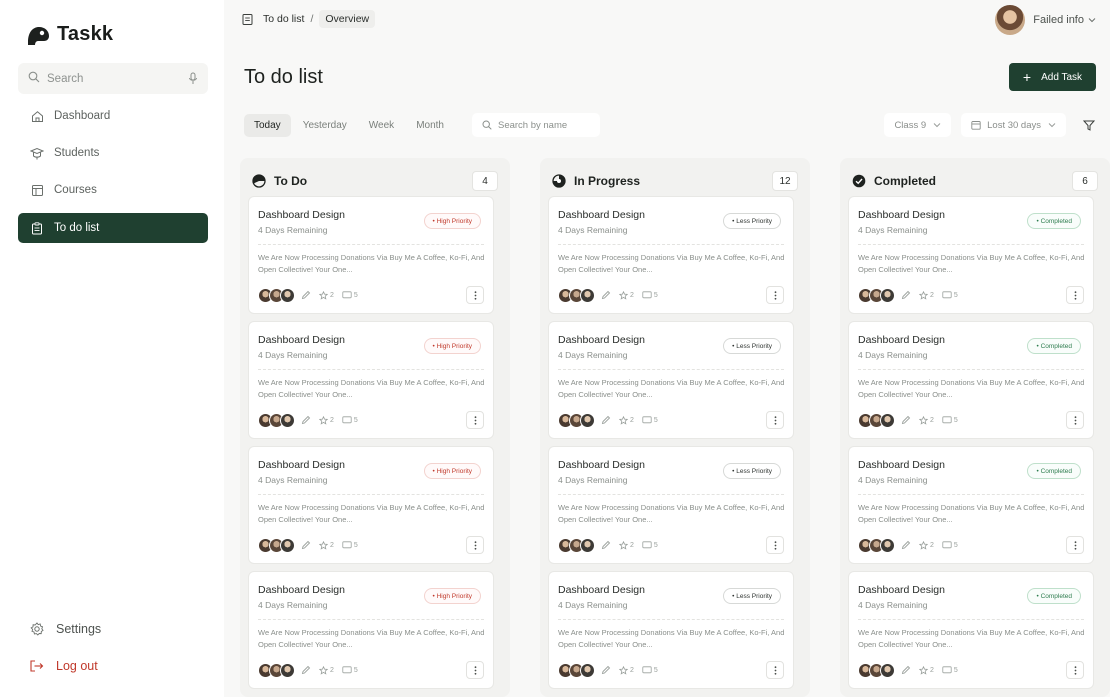  I want to click on logo: Taskk, so click(69, 34).